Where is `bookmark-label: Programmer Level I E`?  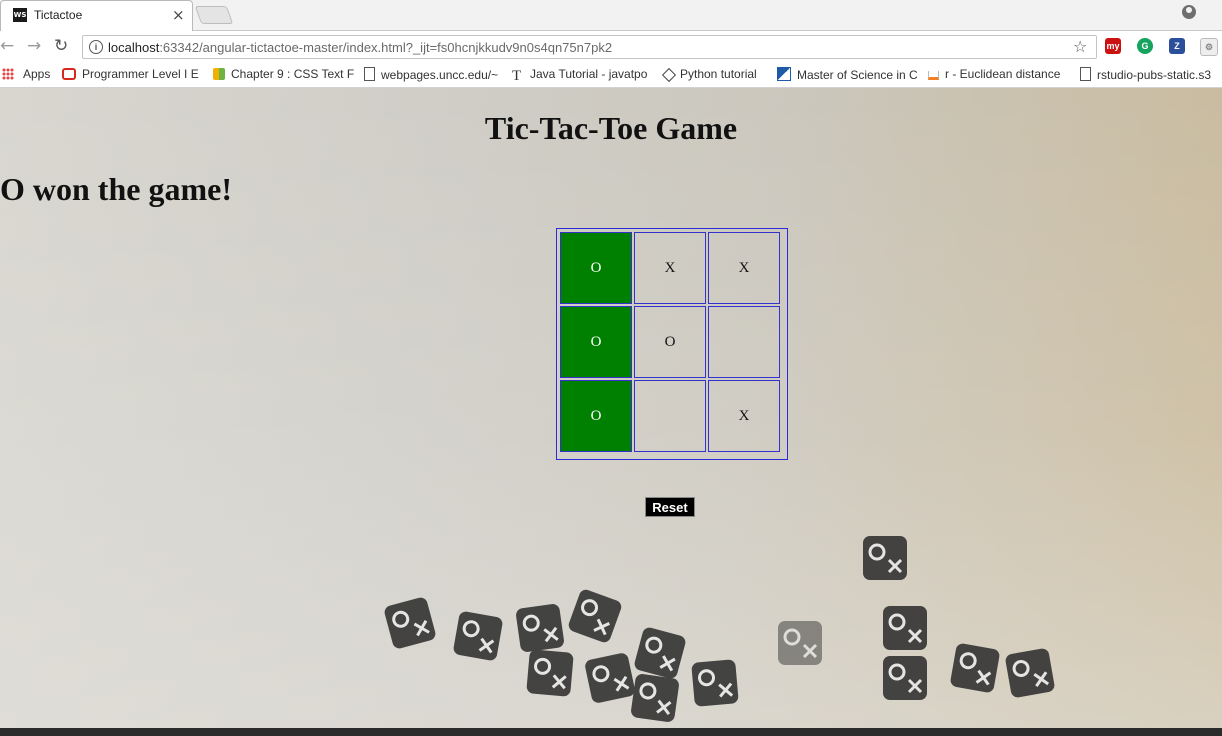 bookmark-label: Programmer Level I E is located at coordinates (140, 74).